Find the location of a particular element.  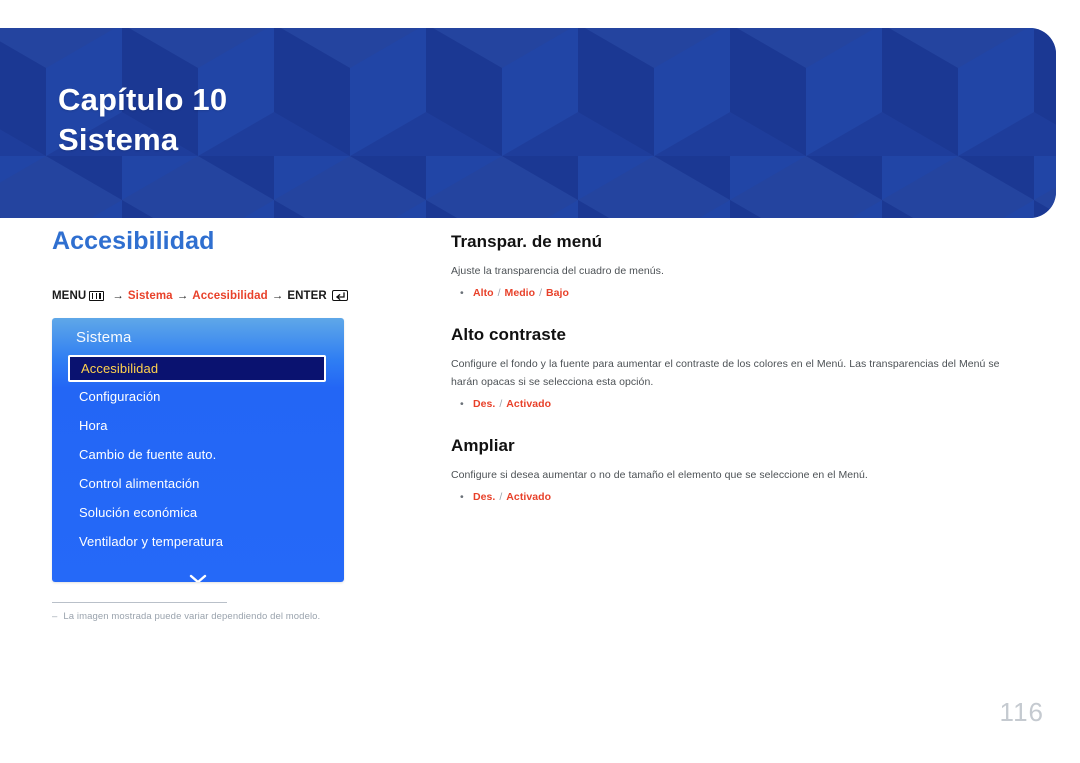

page-title: Accesibilidad is located at coordinates (133, 241).